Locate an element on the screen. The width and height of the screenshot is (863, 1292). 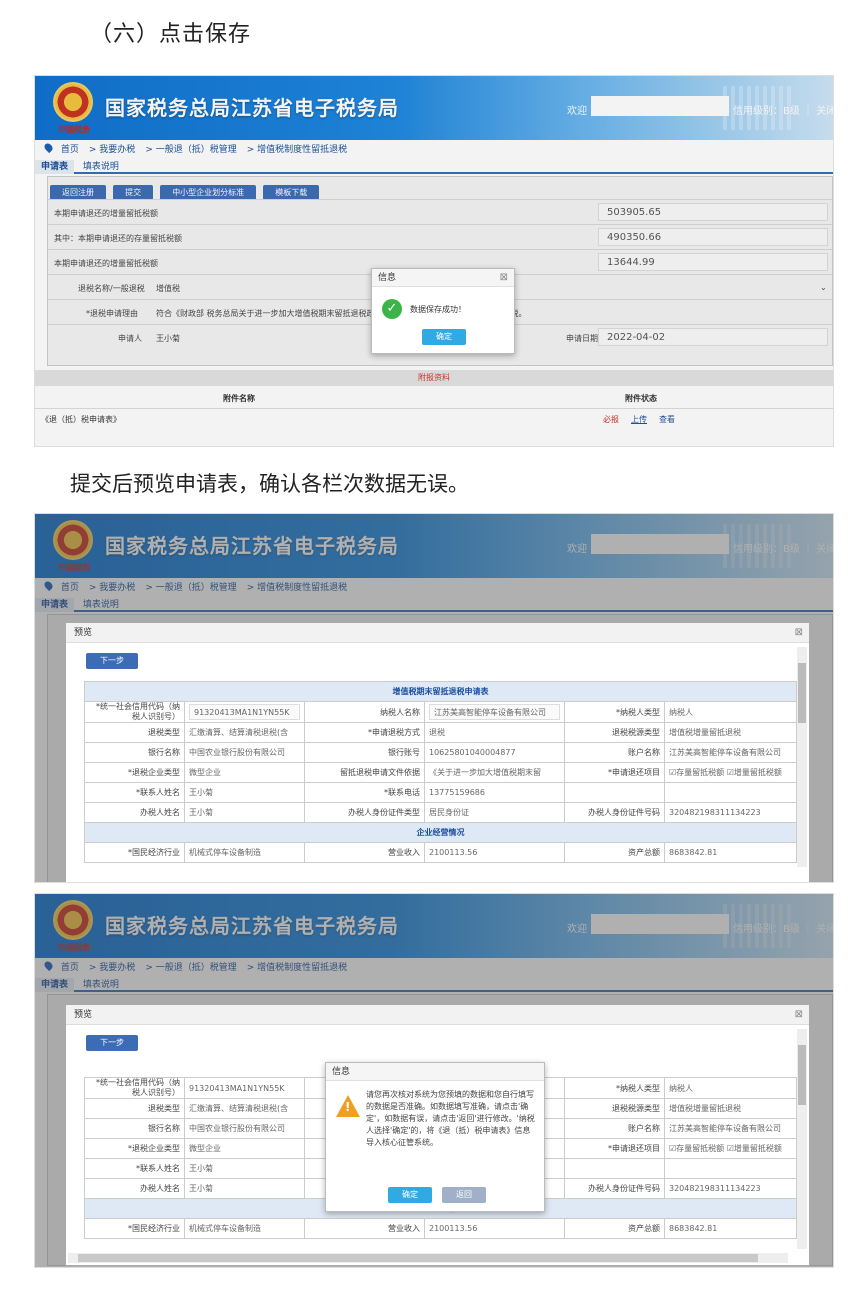
cell-label: 银行账号 is located at coordinates (364, 752).